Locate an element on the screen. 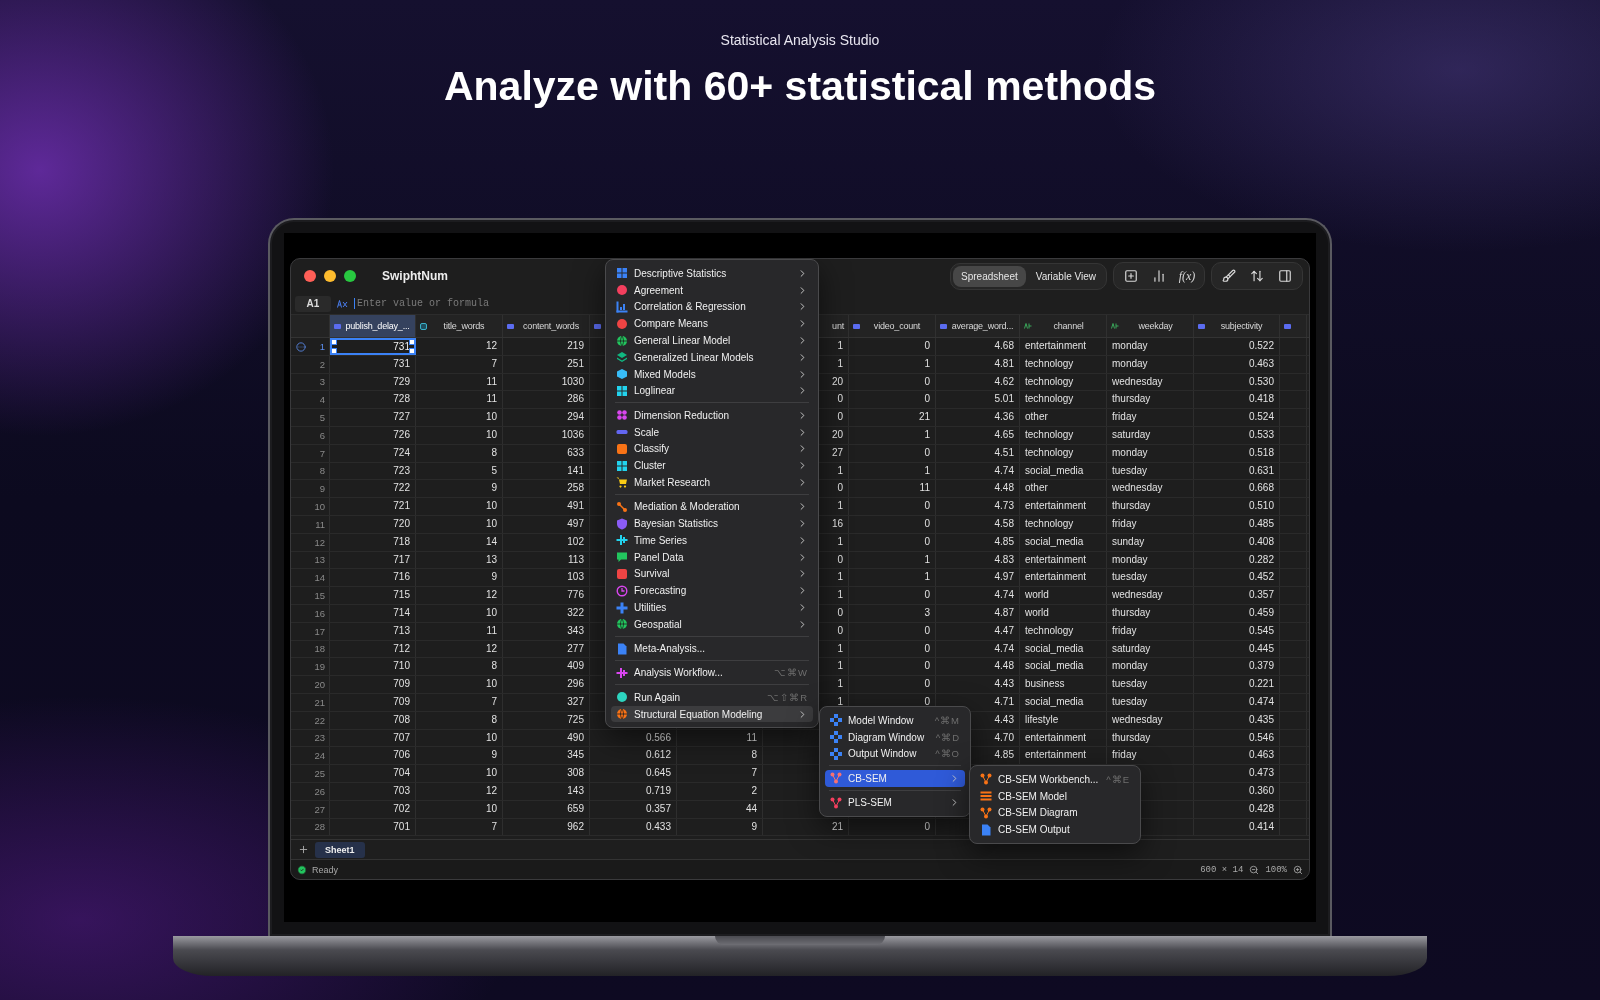  menu-item: PLS-SEM is located at coordinates (895, 802).